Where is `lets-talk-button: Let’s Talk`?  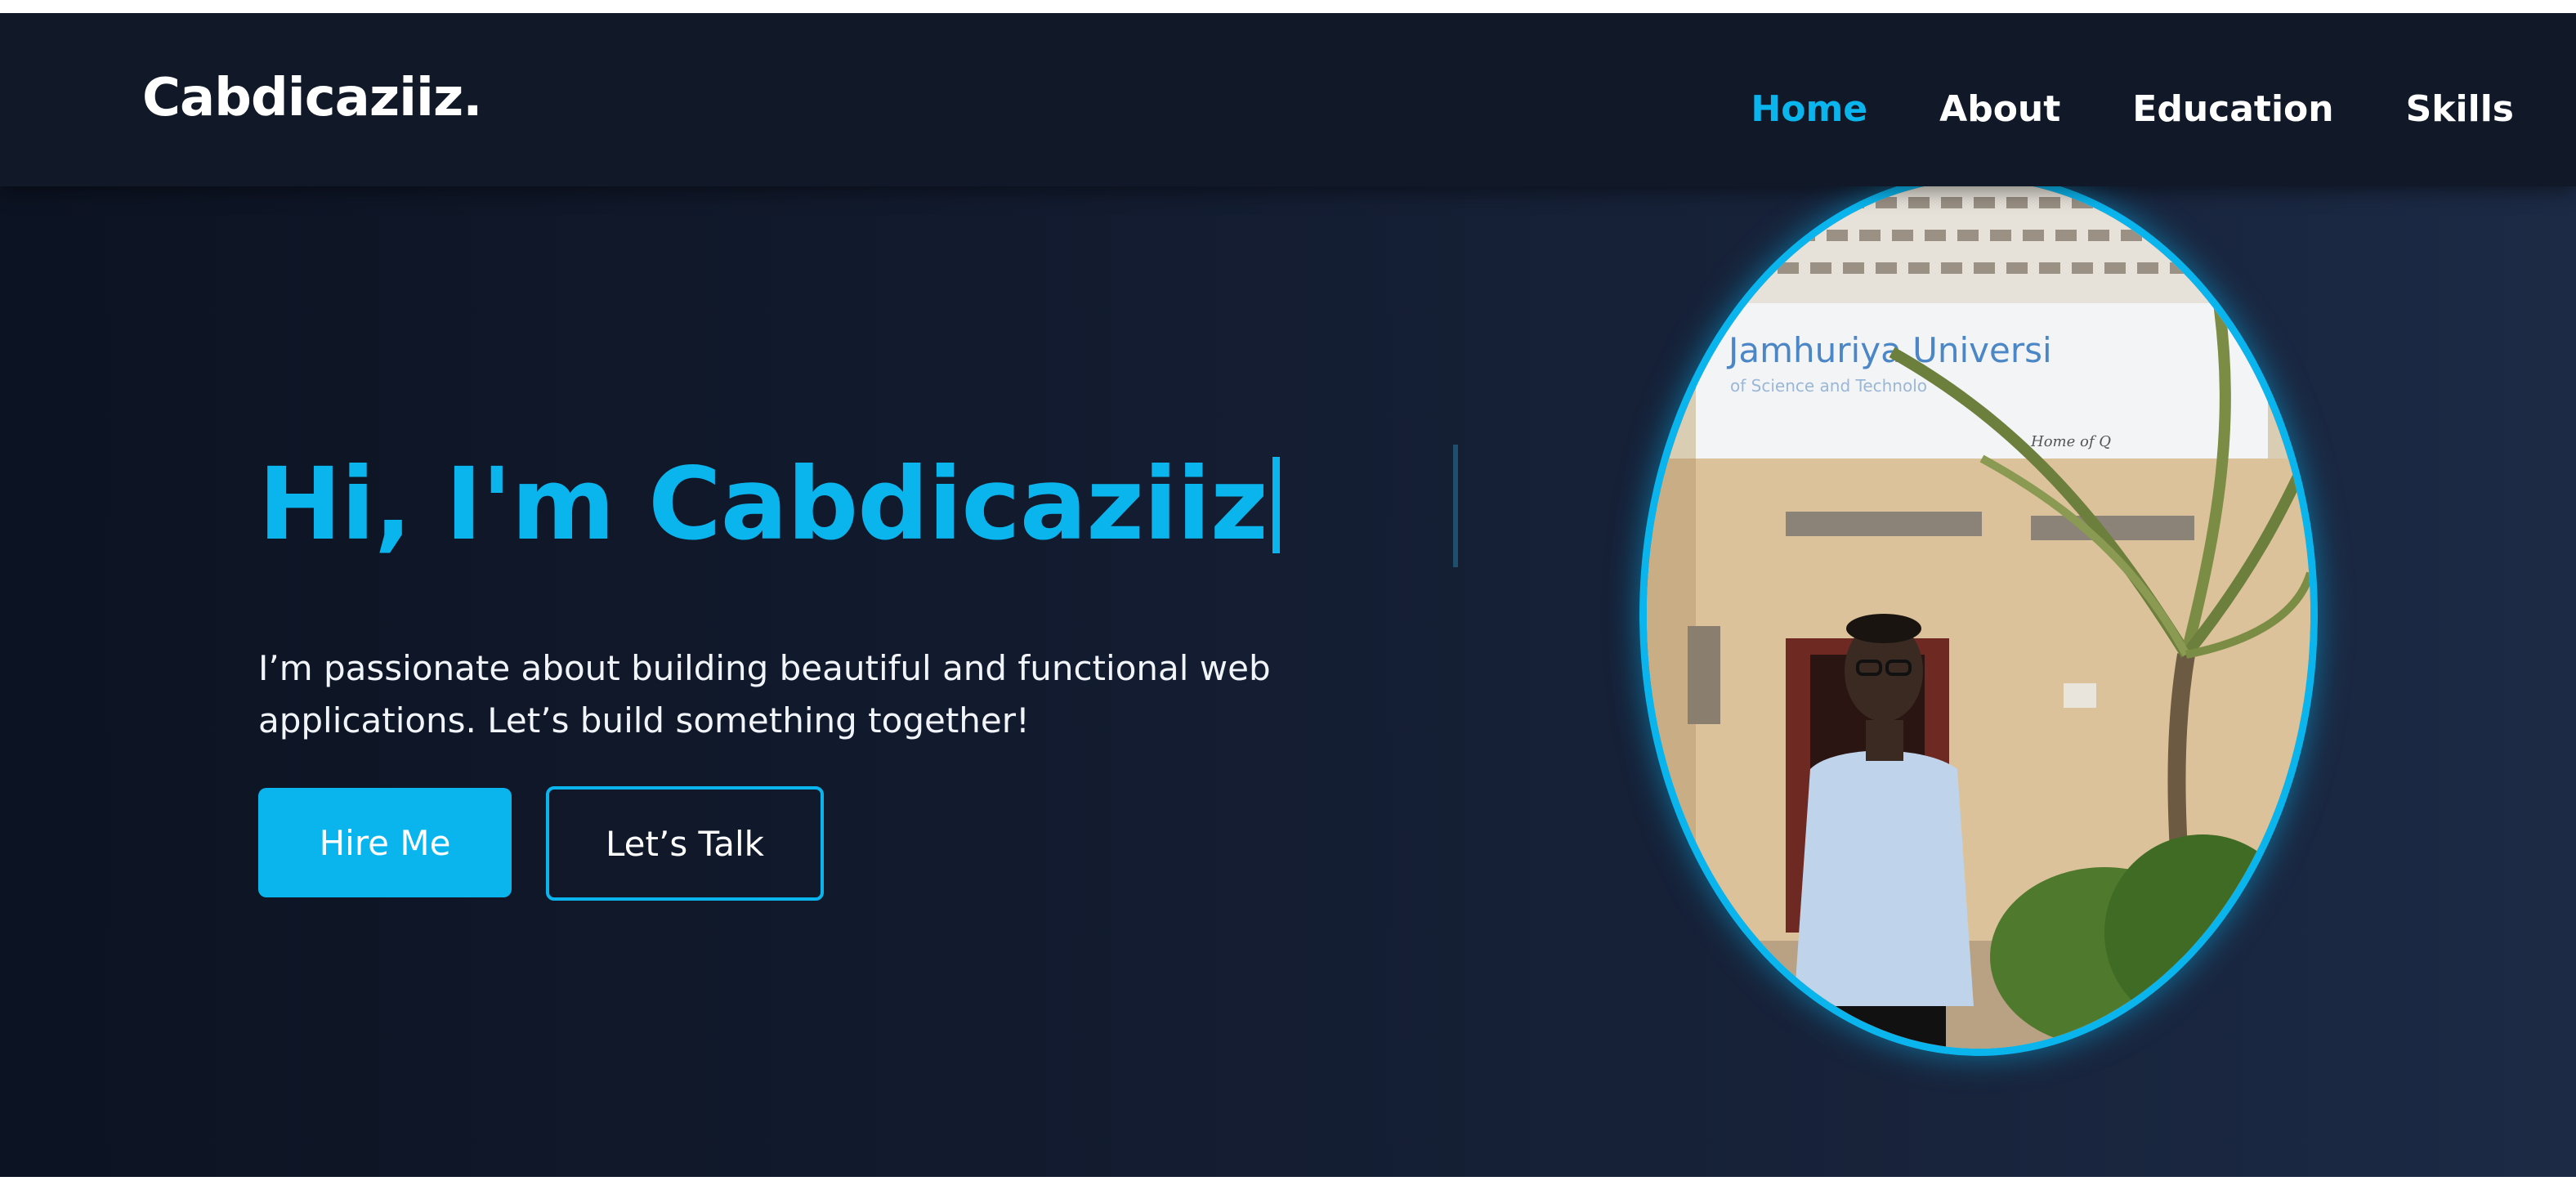 lets-talk-button: Let’s Talk is located at coordinates (685, 843).